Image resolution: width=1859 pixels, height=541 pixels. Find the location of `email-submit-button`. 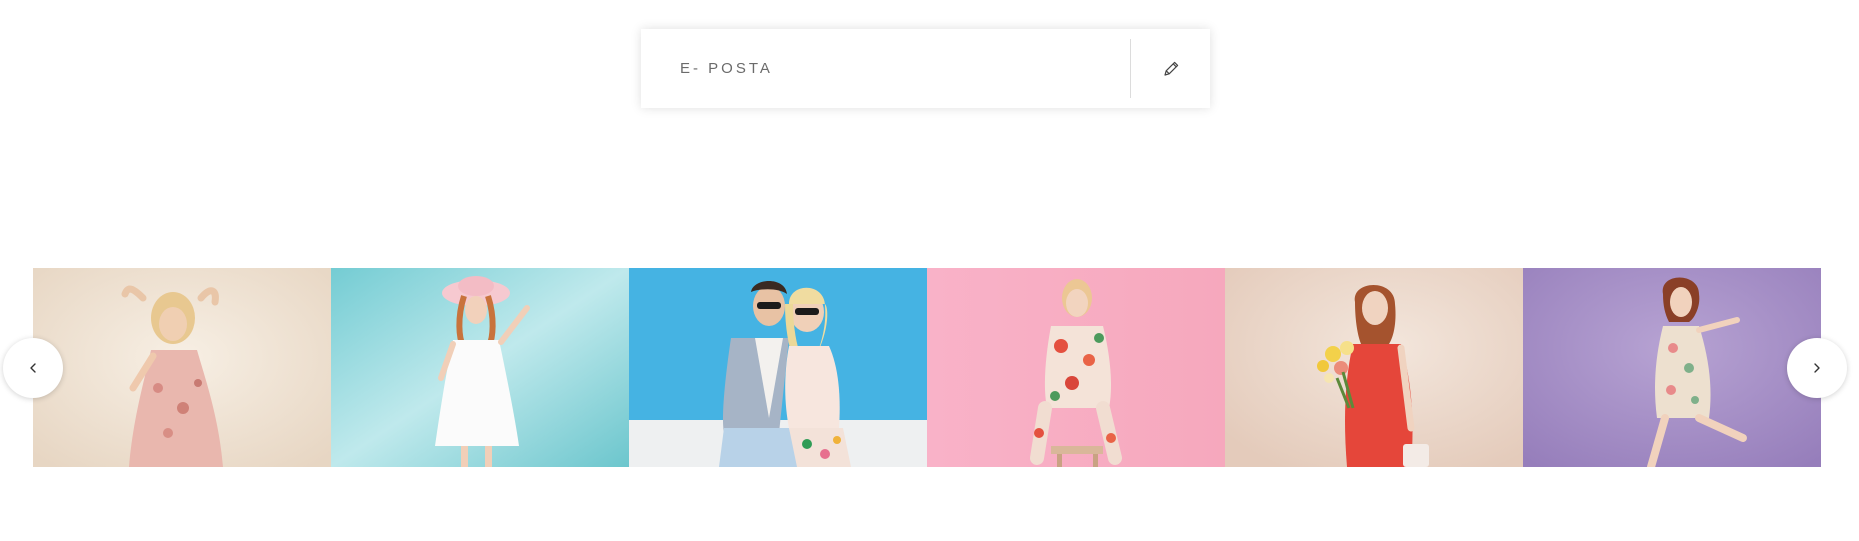

email-submit-button is located at coordinates (1170, 68).